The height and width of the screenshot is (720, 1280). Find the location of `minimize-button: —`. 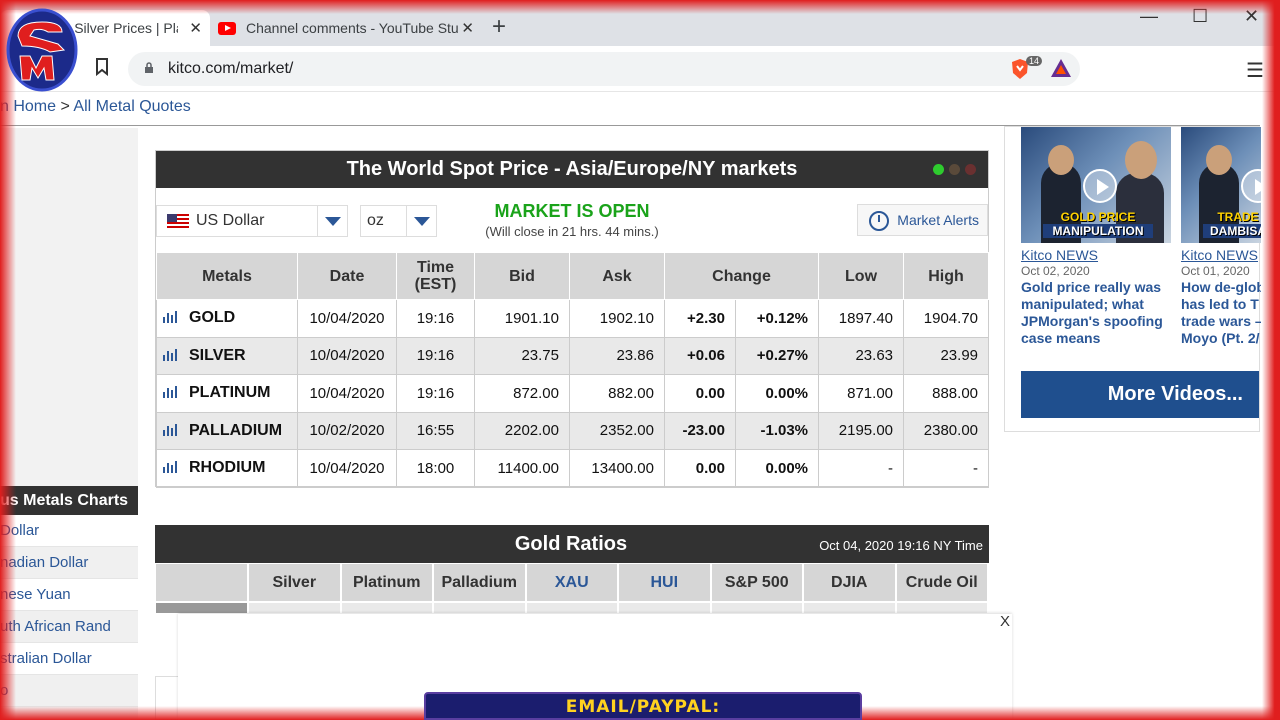

minimize-button: — is located at coordinates (1149, 16).